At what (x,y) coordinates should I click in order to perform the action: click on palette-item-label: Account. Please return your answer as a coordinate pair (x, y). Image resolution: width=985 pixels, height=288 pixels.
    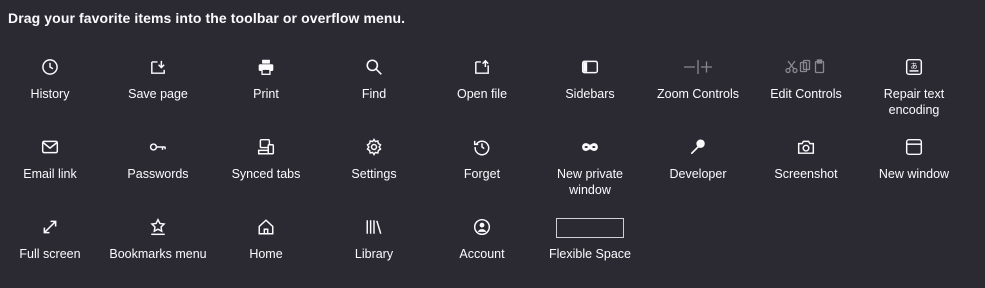
    Looking at the image, I should click on (482, 254).